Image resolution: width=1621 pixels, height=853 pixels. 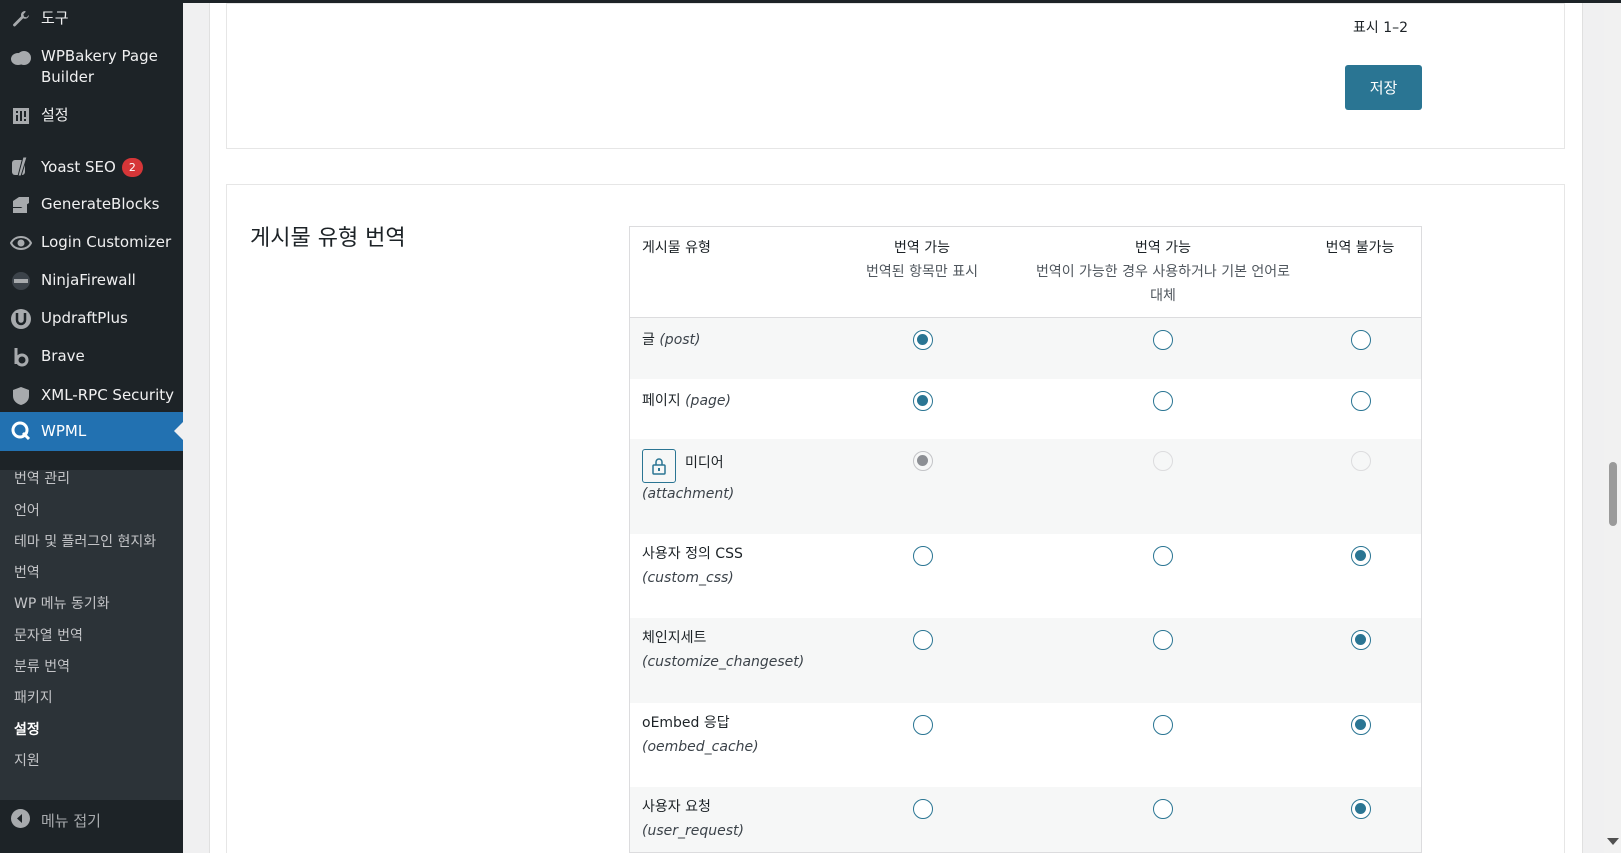 I want to click on header-translatable-fallback: 번역 가능 번역이 가능한 경우 사용하거나 기본 언어로 대체, so click(x=1163, y=272).